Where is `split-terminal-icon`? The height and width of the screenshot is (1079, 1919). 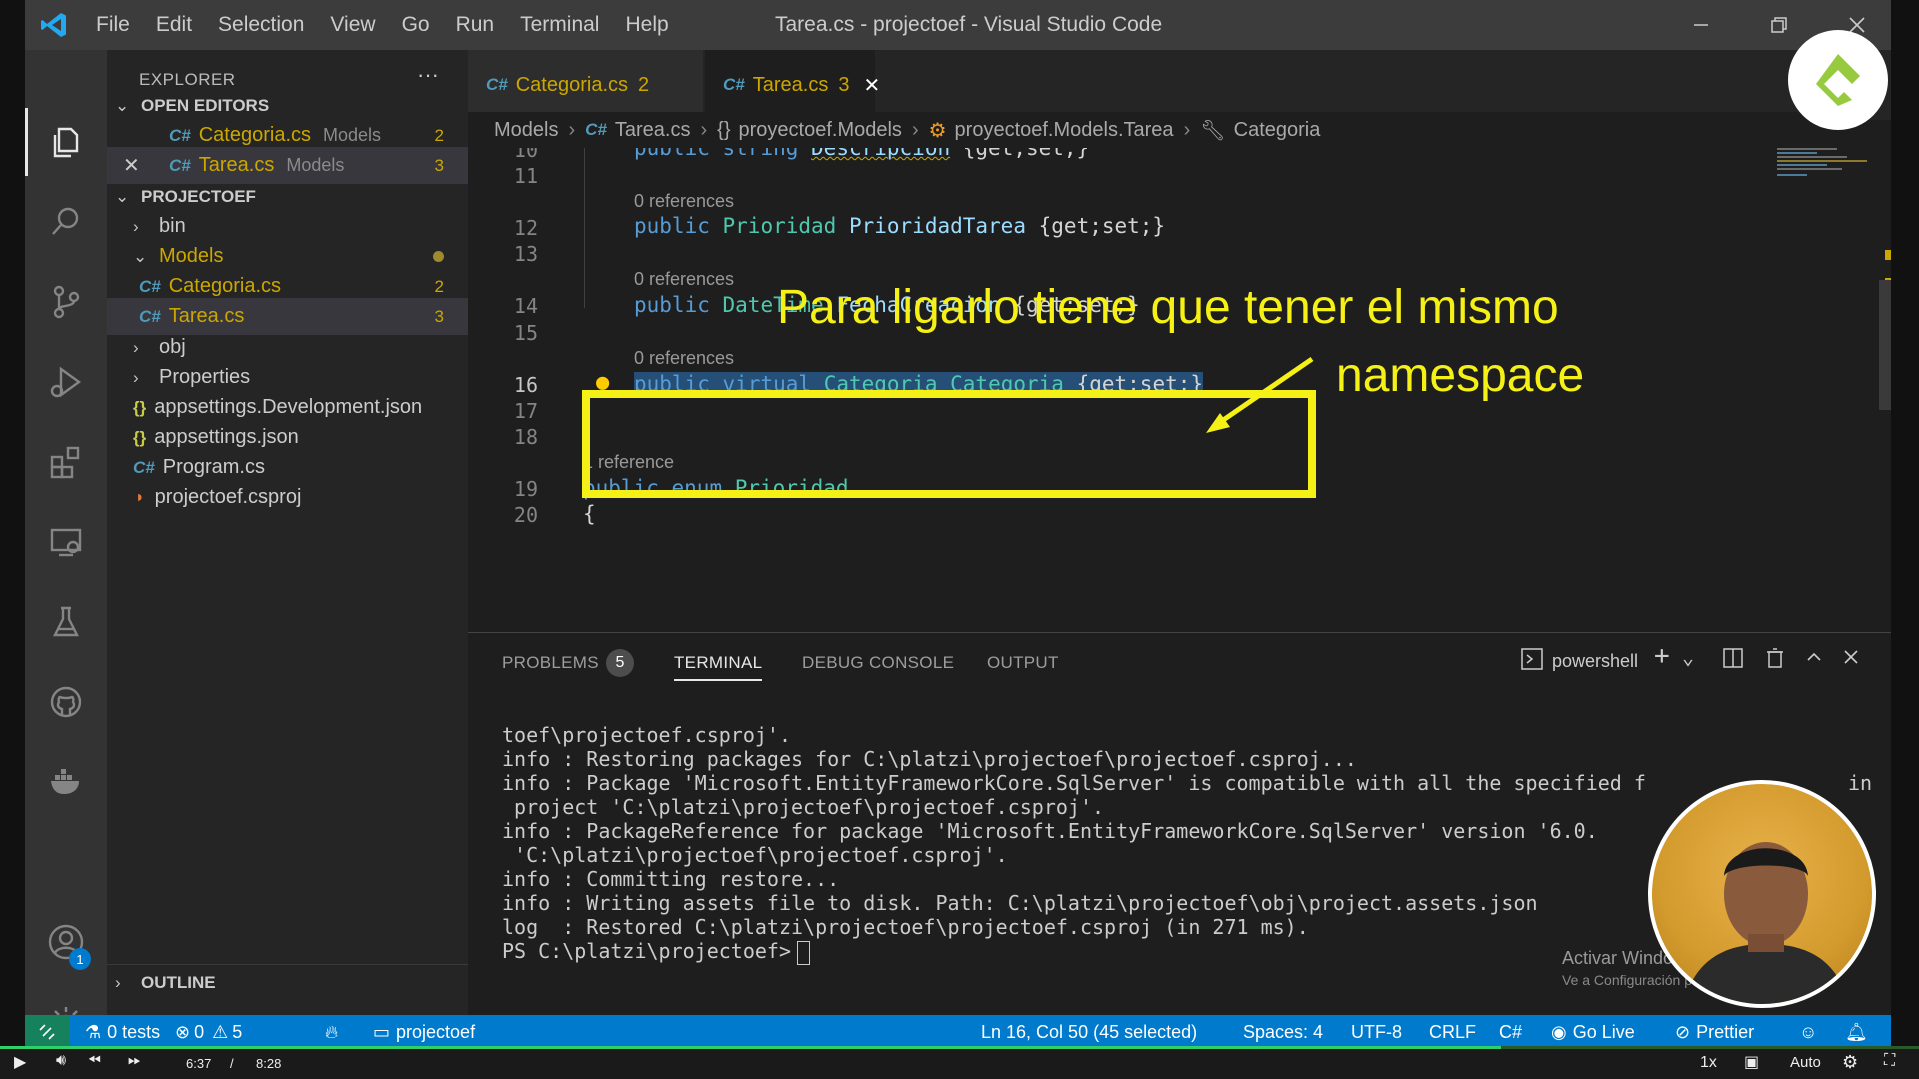 split-terminal-icon is located at coordinates (1733, 660).